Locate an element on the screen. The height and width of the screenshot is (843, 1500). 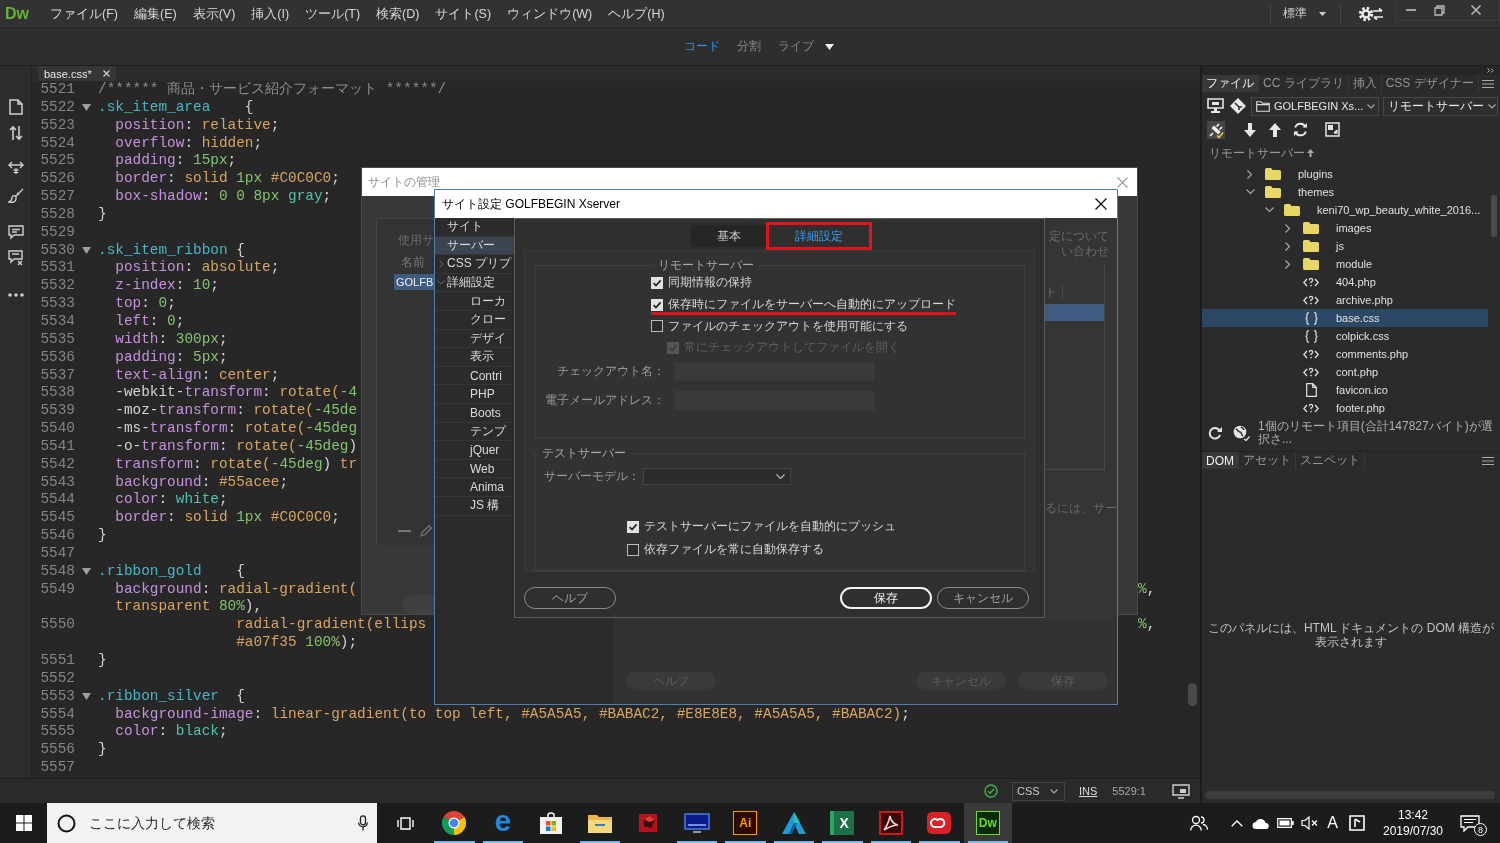
file-icon is located at coordinates (15, 107).